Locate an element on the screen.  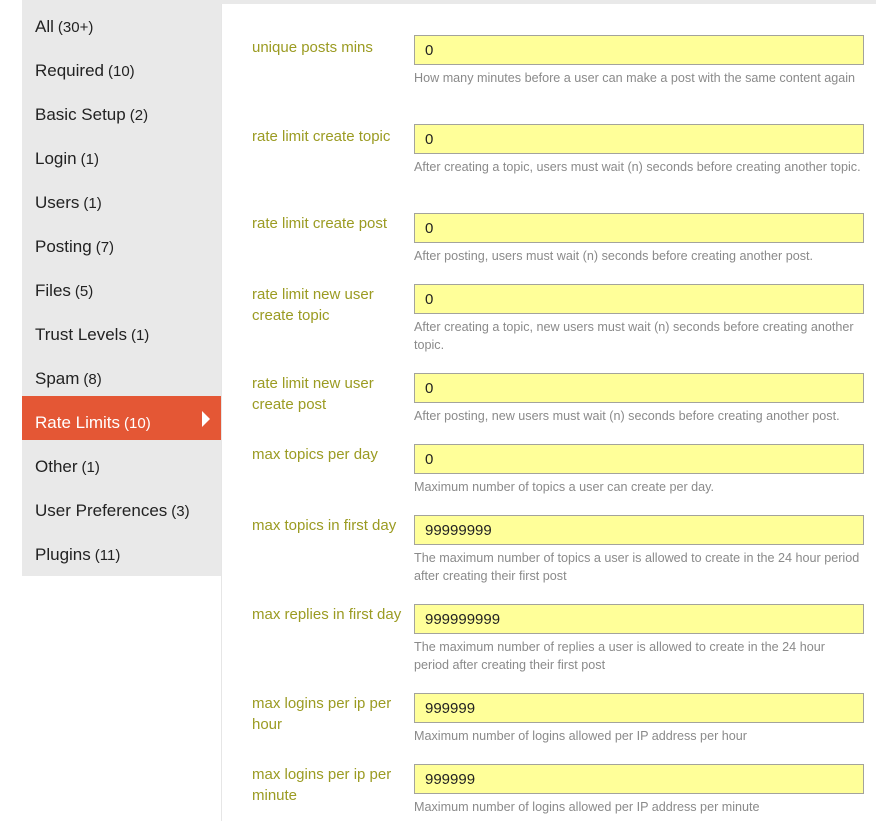
nav-item-basic-setup: Basic Setup (2) is located at coordinates (121, 110).